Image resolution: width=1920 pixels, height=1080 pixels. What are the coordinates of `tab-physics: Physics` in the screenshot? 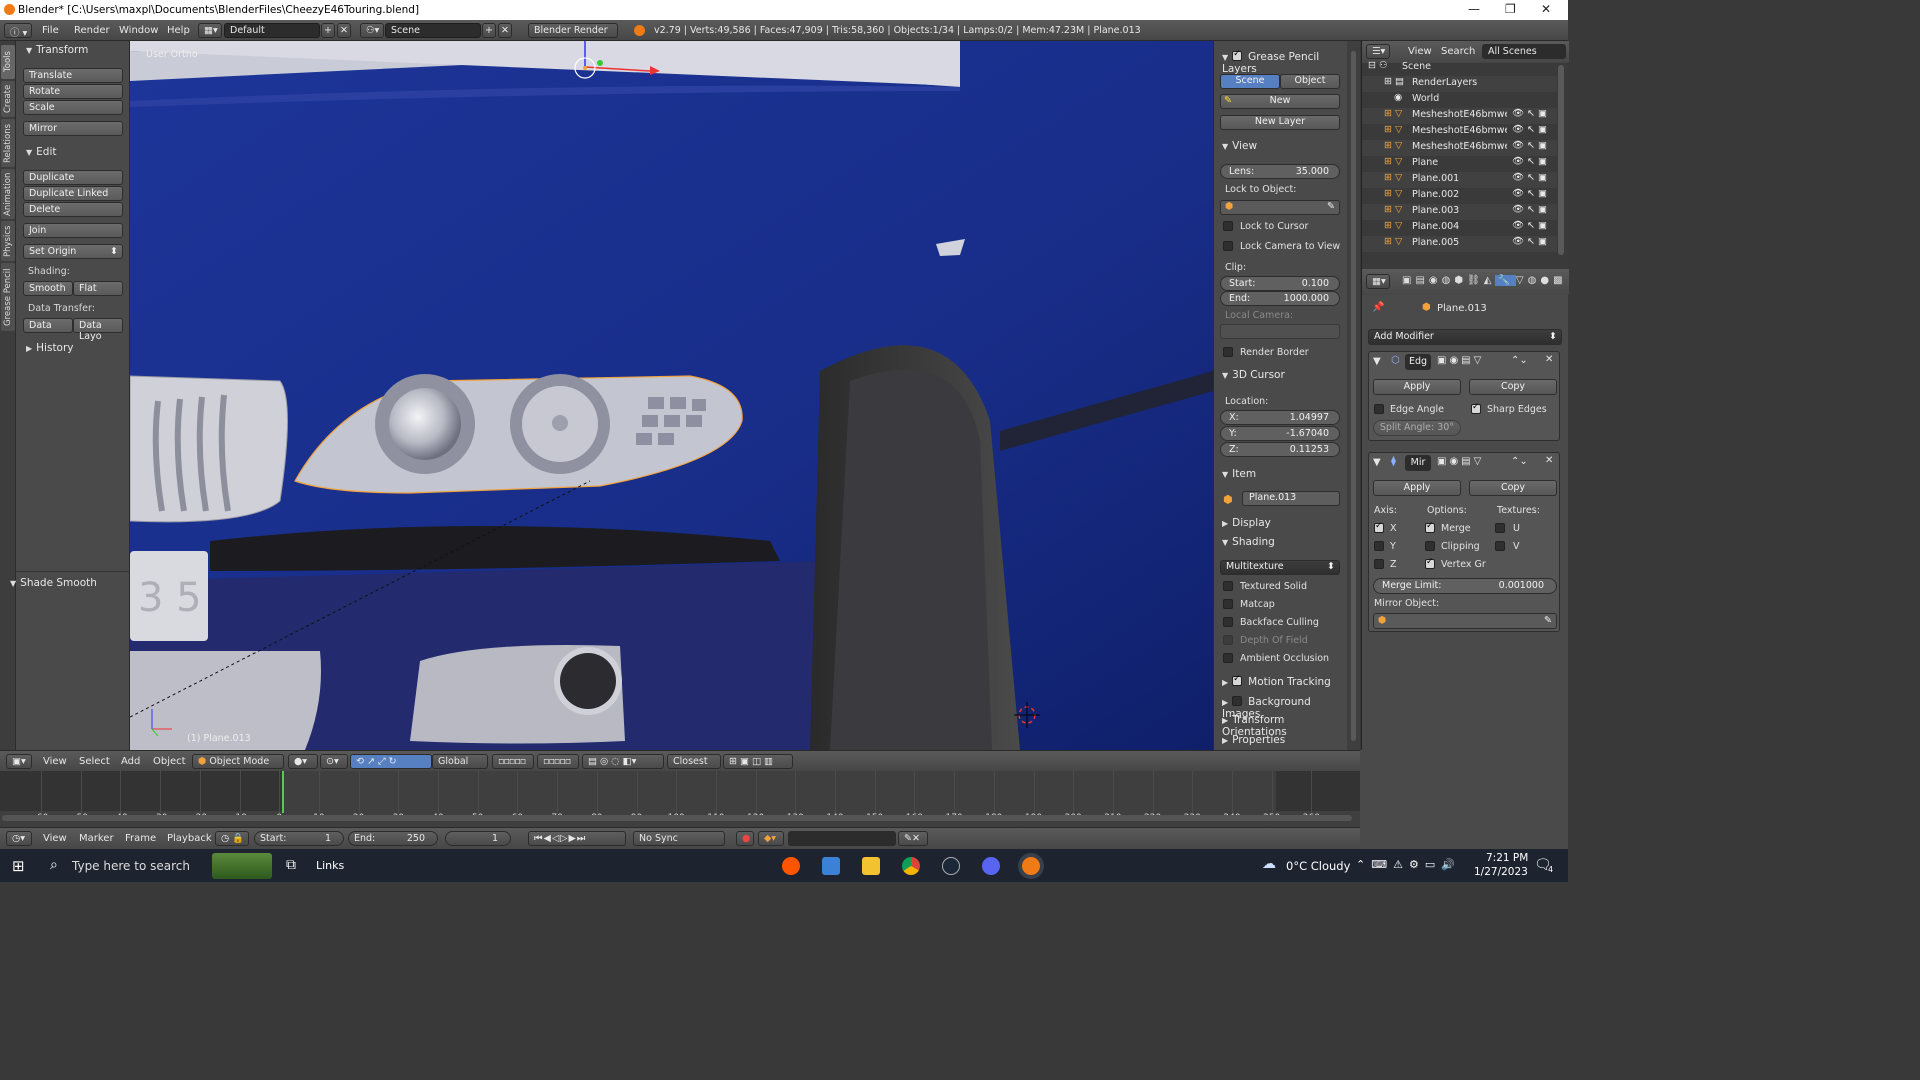 It's located at (8, 241).